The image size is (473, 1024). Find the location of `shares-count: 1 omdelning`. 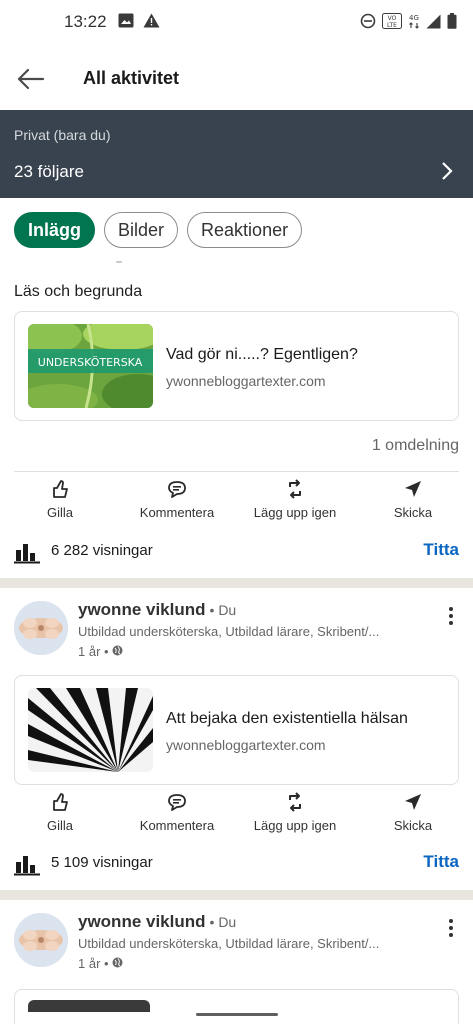

shares-count: 1 omdelning is located at coordinates (415, 446).